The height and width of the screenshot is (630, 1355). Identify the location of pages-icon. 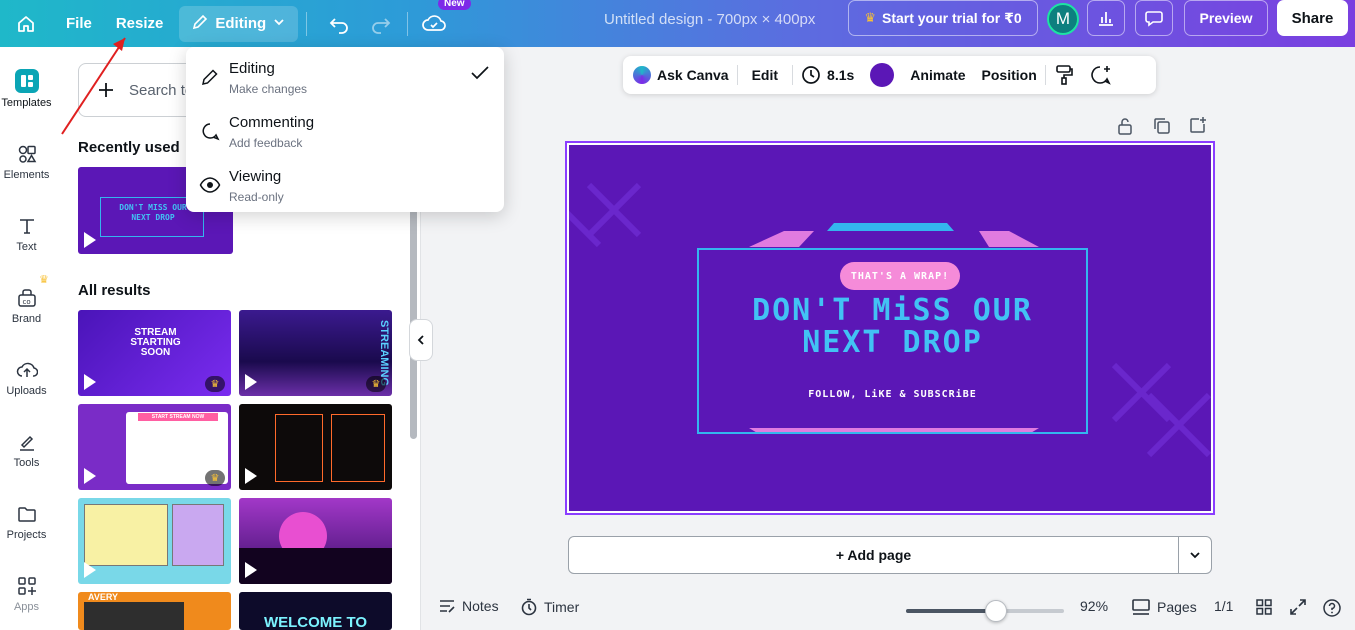
(1141, 607).